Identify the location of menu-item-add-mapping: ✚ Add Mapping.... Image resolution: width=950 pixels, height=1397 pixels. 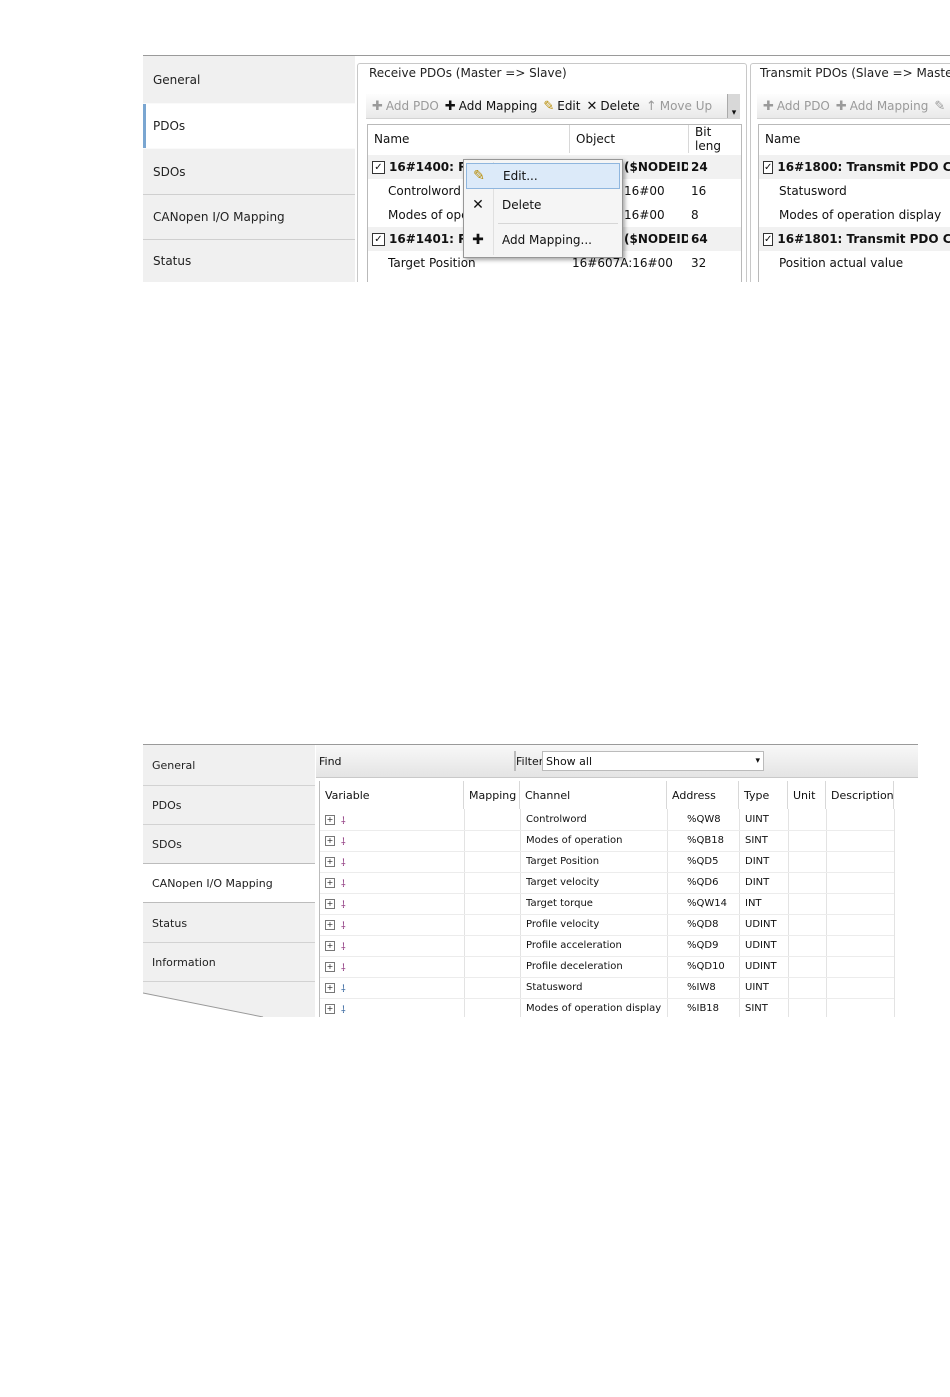
(543, 240).